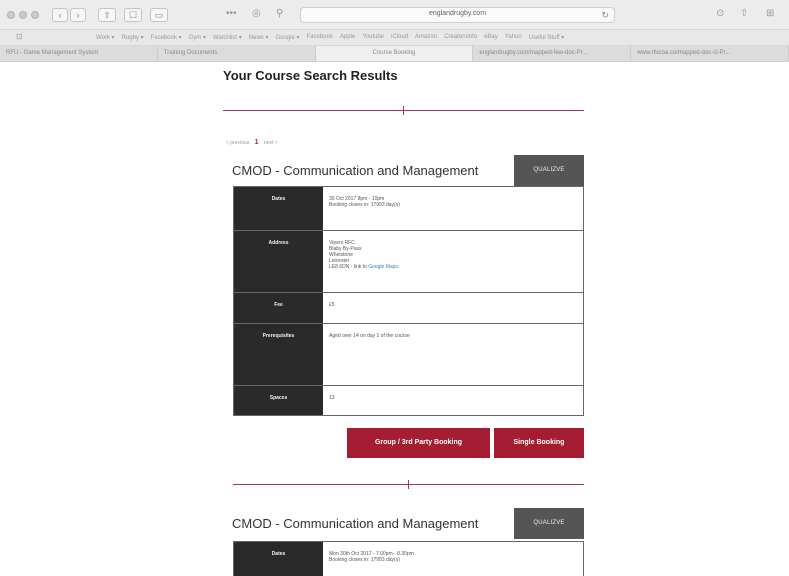 The image size is (789, 576). I want to click on postcode-text: LE8 6DN - link to, so click(348, 267).